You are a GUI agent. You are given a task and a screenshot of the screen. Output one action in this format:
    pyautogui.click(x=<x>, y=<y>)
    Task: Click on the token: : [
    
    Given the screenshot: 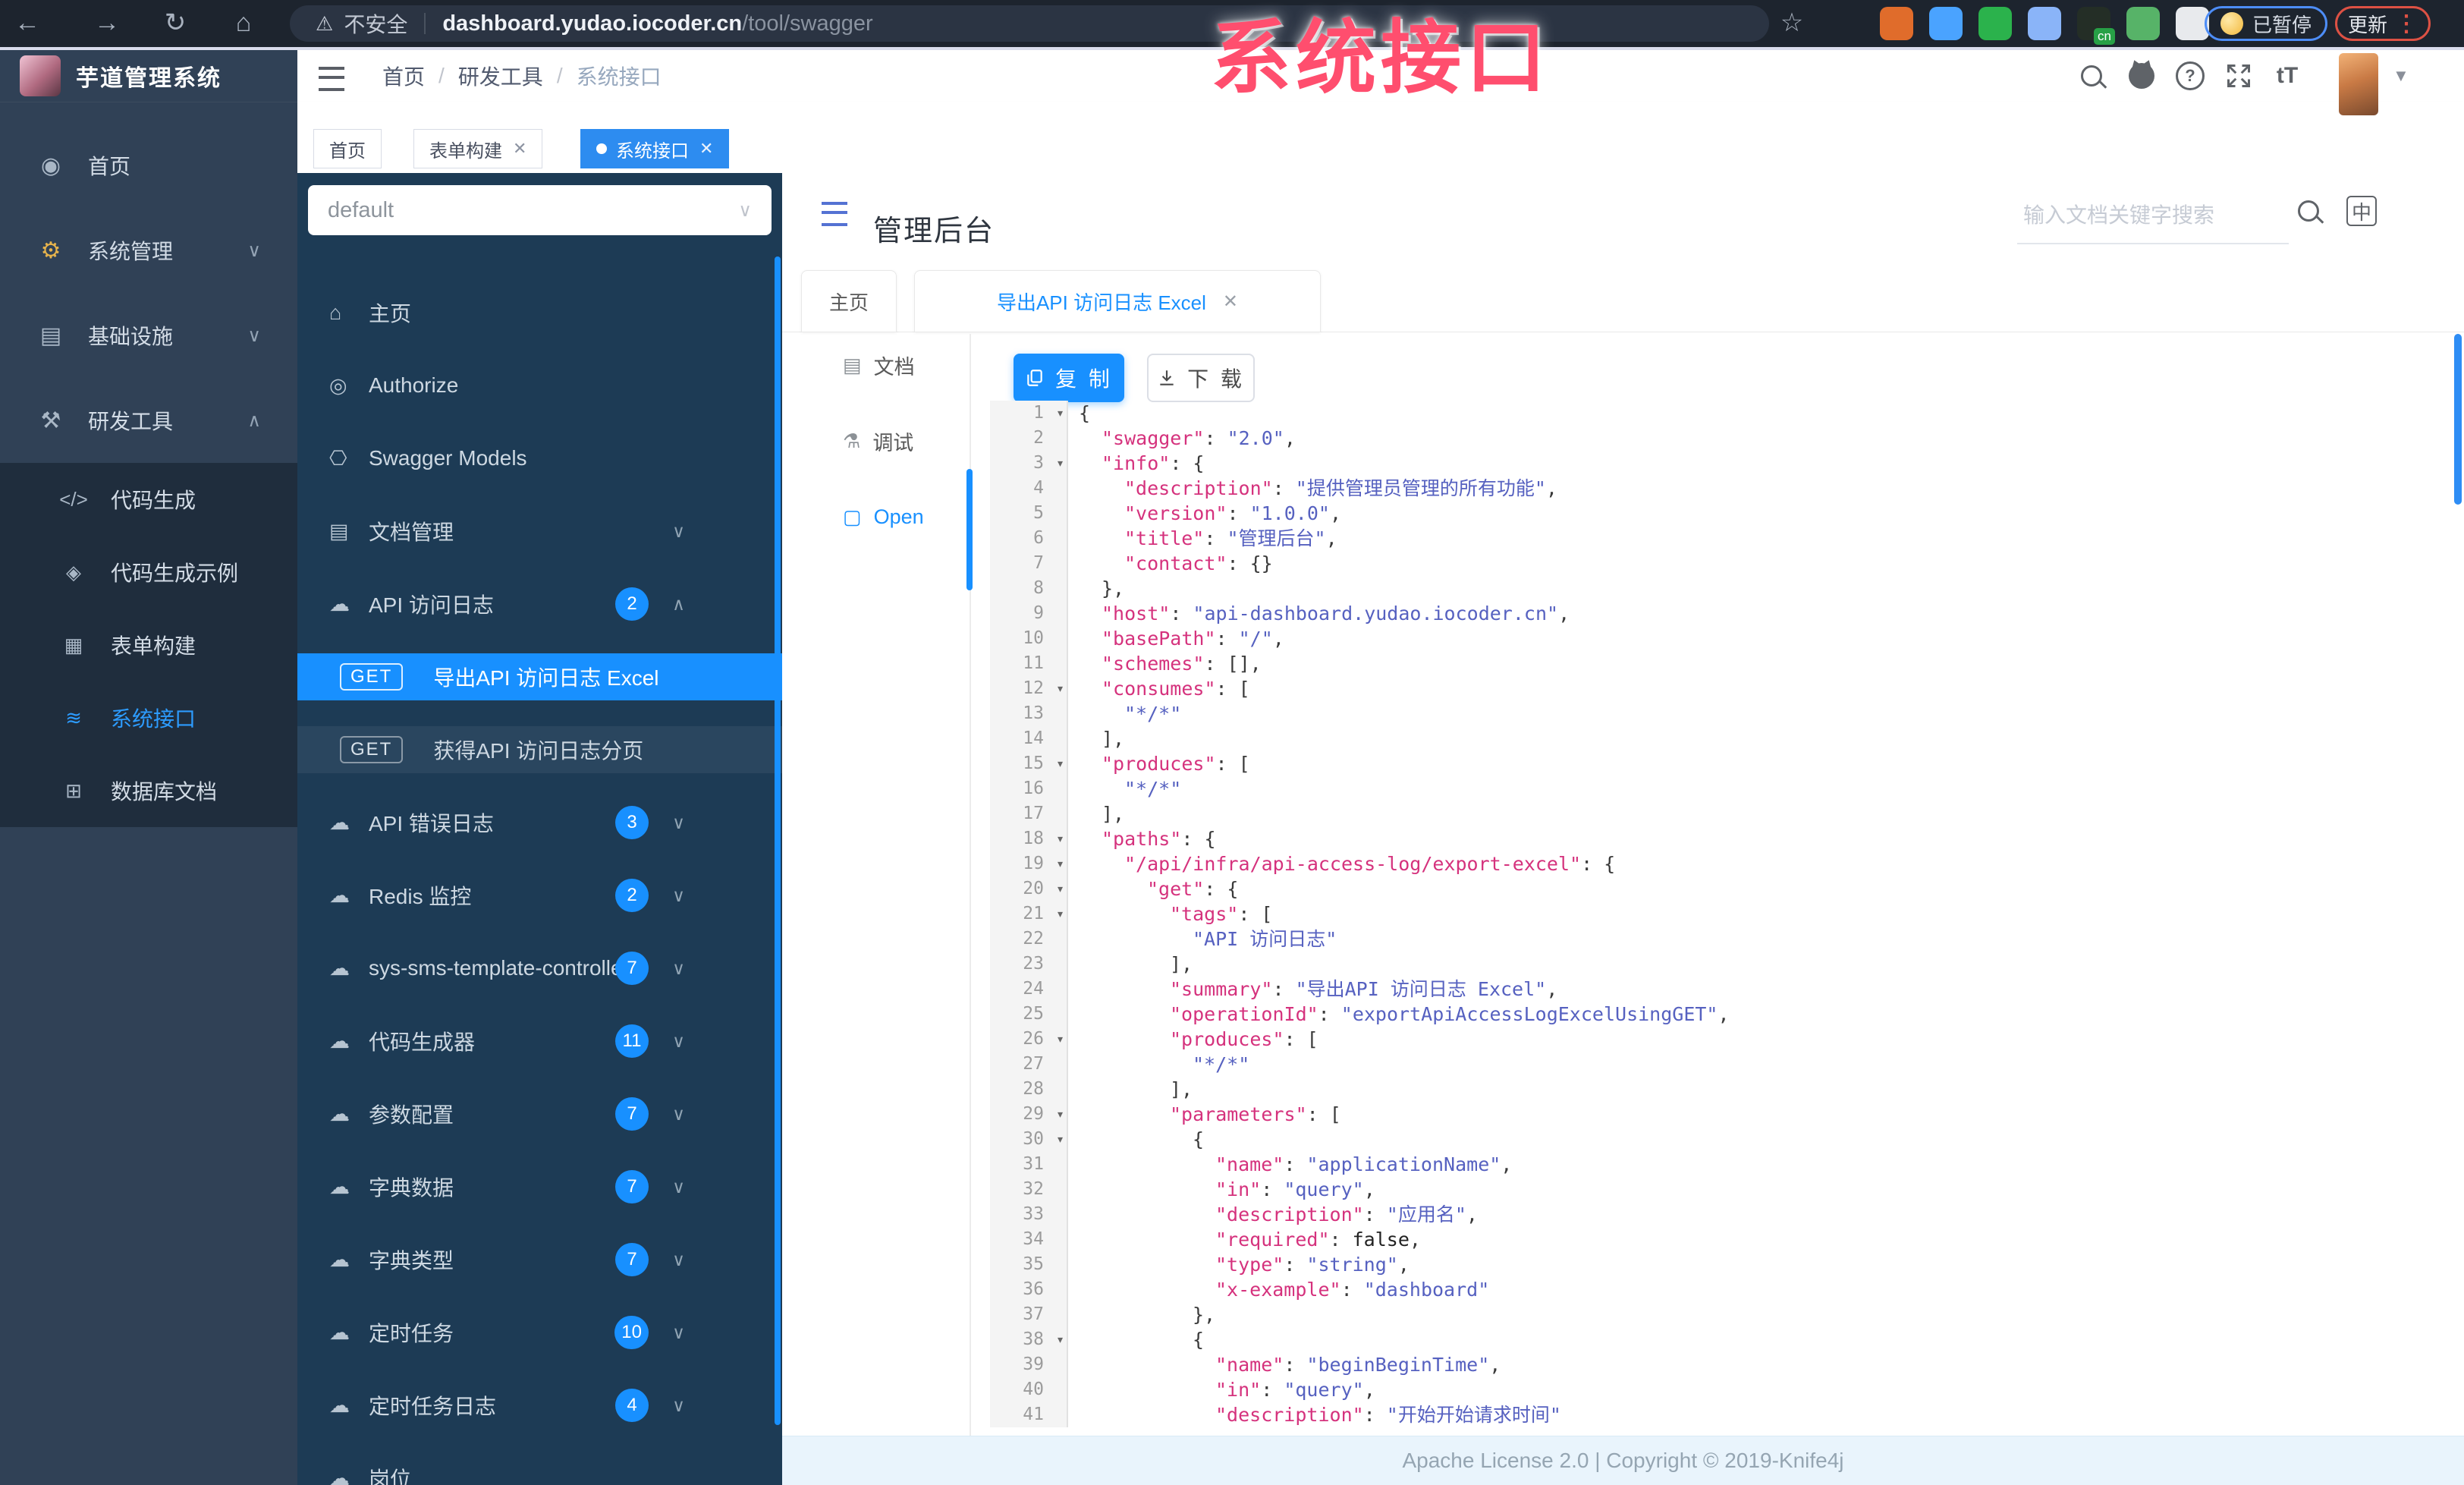 What is the action you would take?
    pyautogui.click(x=1255, y=914)
    